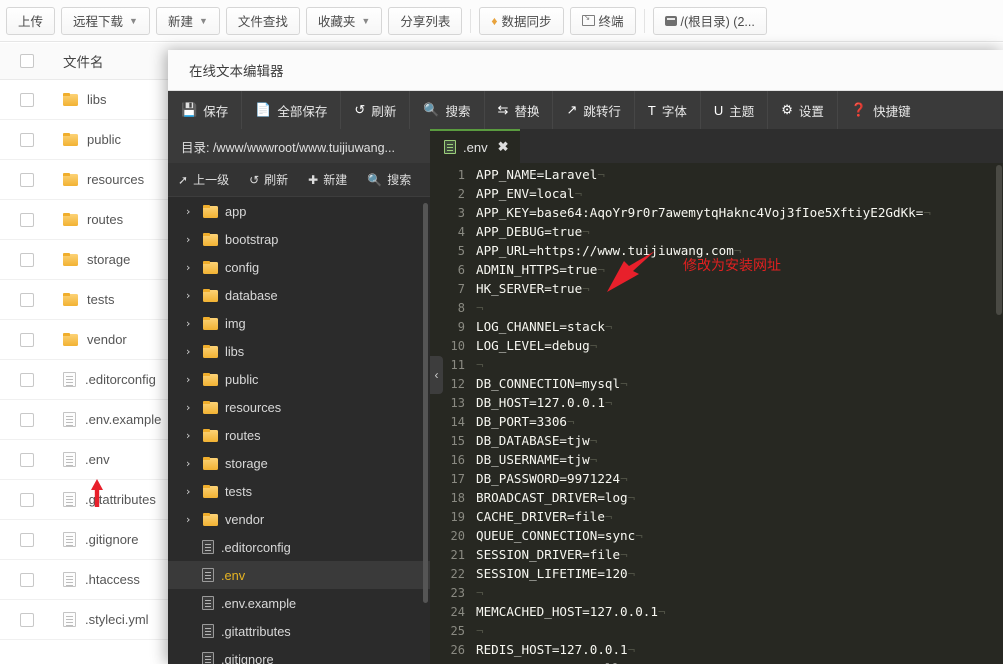 This screenshot has height=664, width=1003. Describe the element at coordinates (425, 20) in the screenshot. I see `share-list-button: 分享列表` at that location.